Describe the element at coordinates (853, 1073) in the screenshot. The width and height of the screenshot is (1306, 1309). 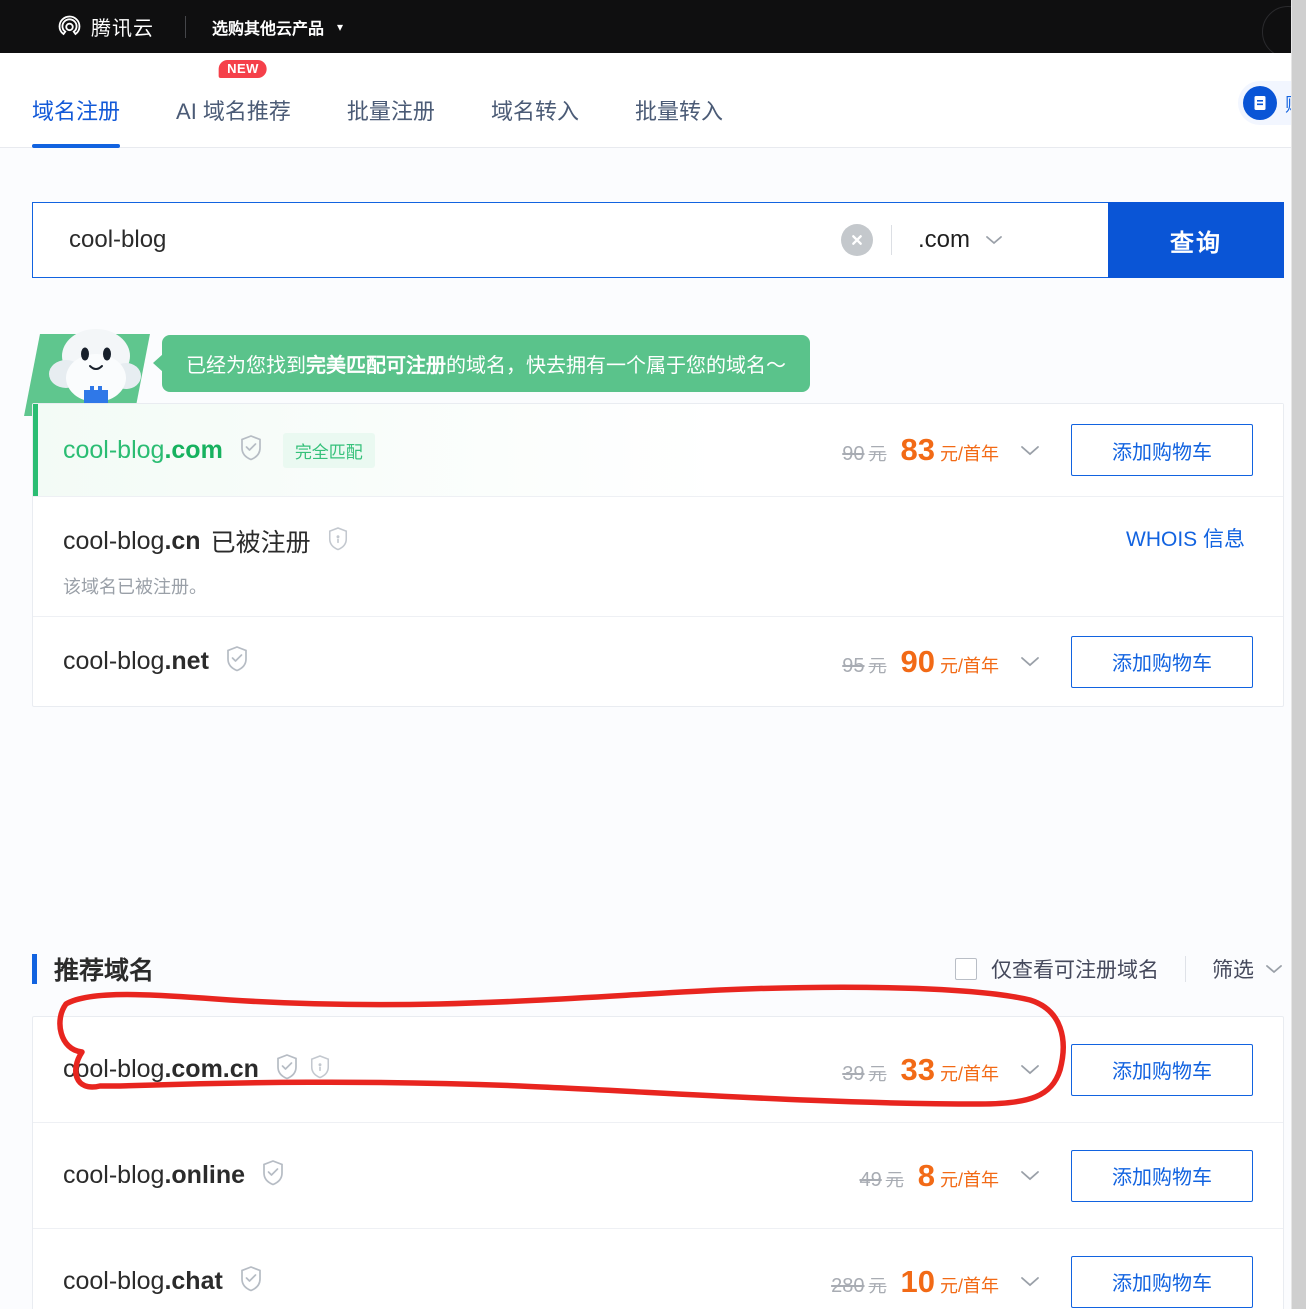
I see `original-price: 39` at that location.